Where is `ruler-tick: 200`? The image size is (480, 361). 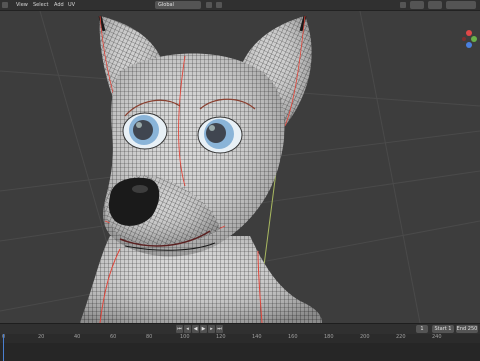
ruler-tick: 200 is located at coordinates (365, 337).